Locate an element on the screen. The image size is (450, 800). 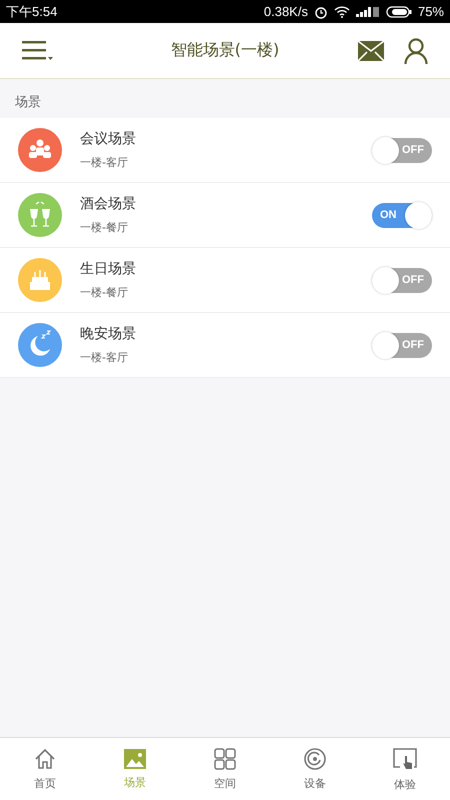
target-icon is located at coordinates (315, 759).